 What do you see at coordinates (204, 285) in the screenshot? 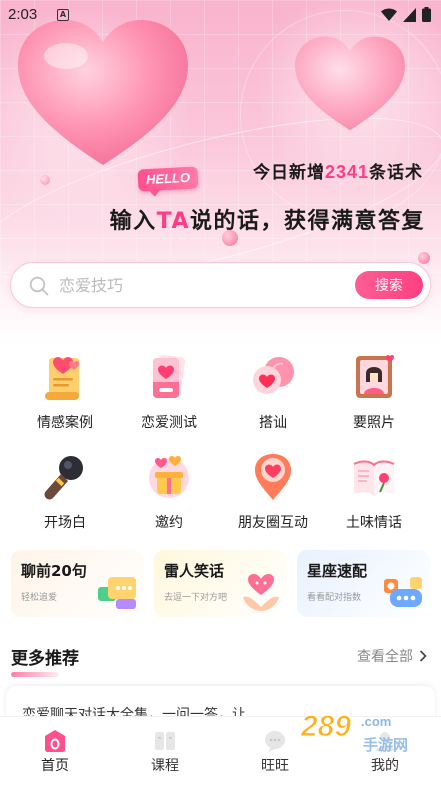
I see `search-input` at bounding box center [204, 285].